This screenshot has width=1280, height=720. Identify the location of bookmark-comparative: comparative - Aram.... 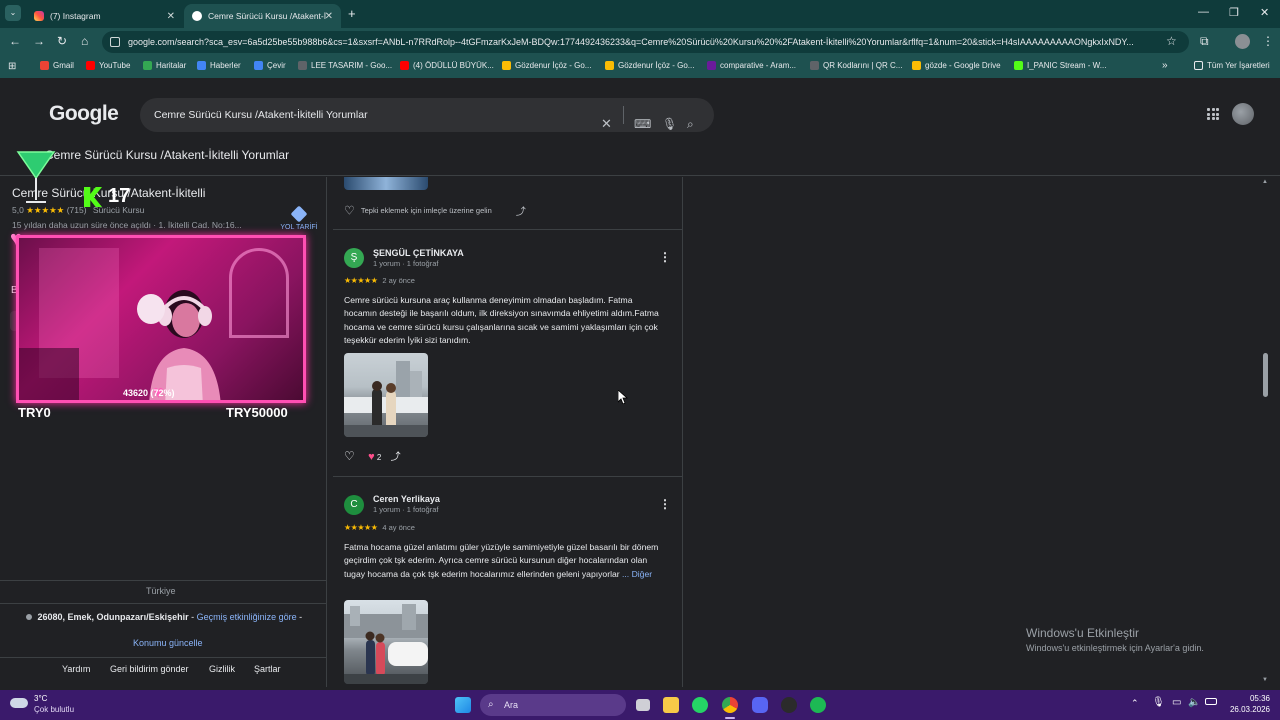
(751, 65).